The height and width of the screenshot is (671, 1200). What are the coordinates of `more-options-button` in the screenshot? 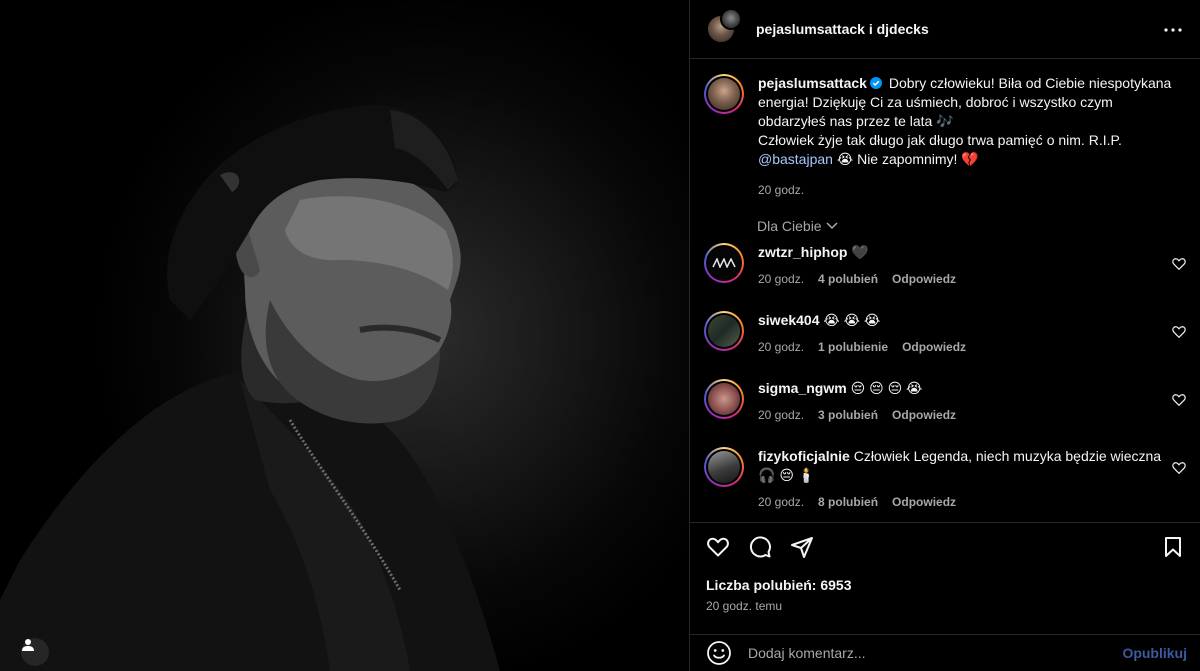 It's located at (1173, 30).